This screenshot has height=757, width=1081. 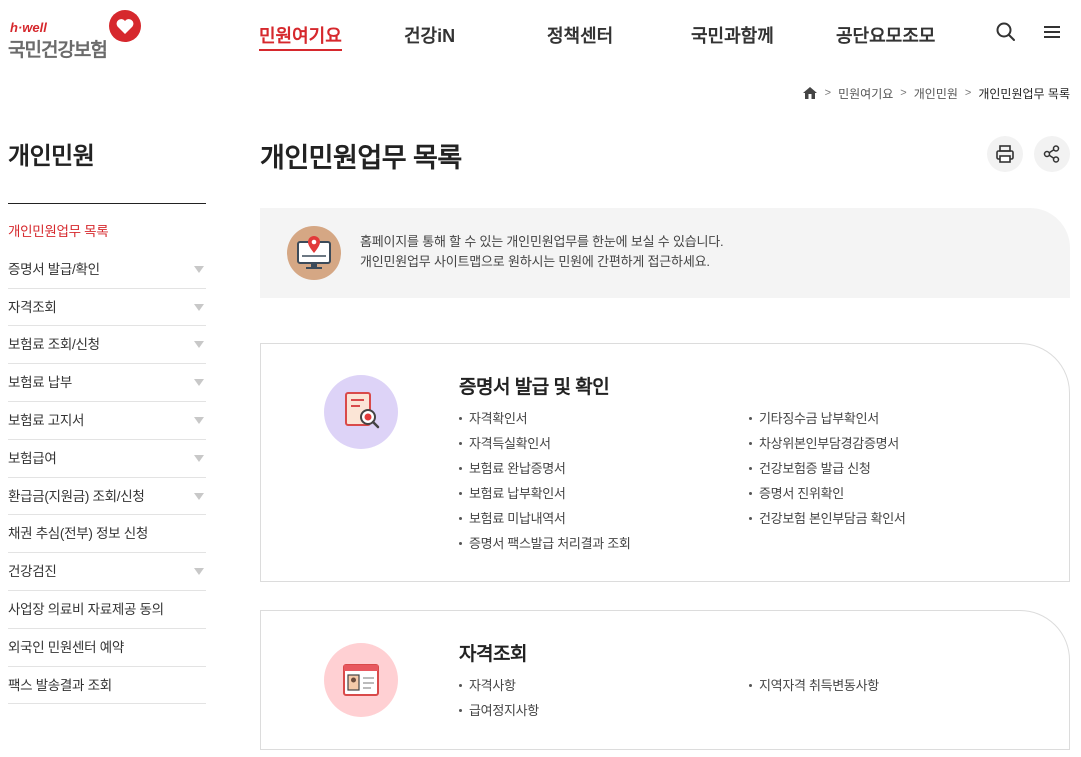 What do you see at coordinates (1052, 32) in the screenshot?
I see `menu-icon` at bounding box center [1052, 32].